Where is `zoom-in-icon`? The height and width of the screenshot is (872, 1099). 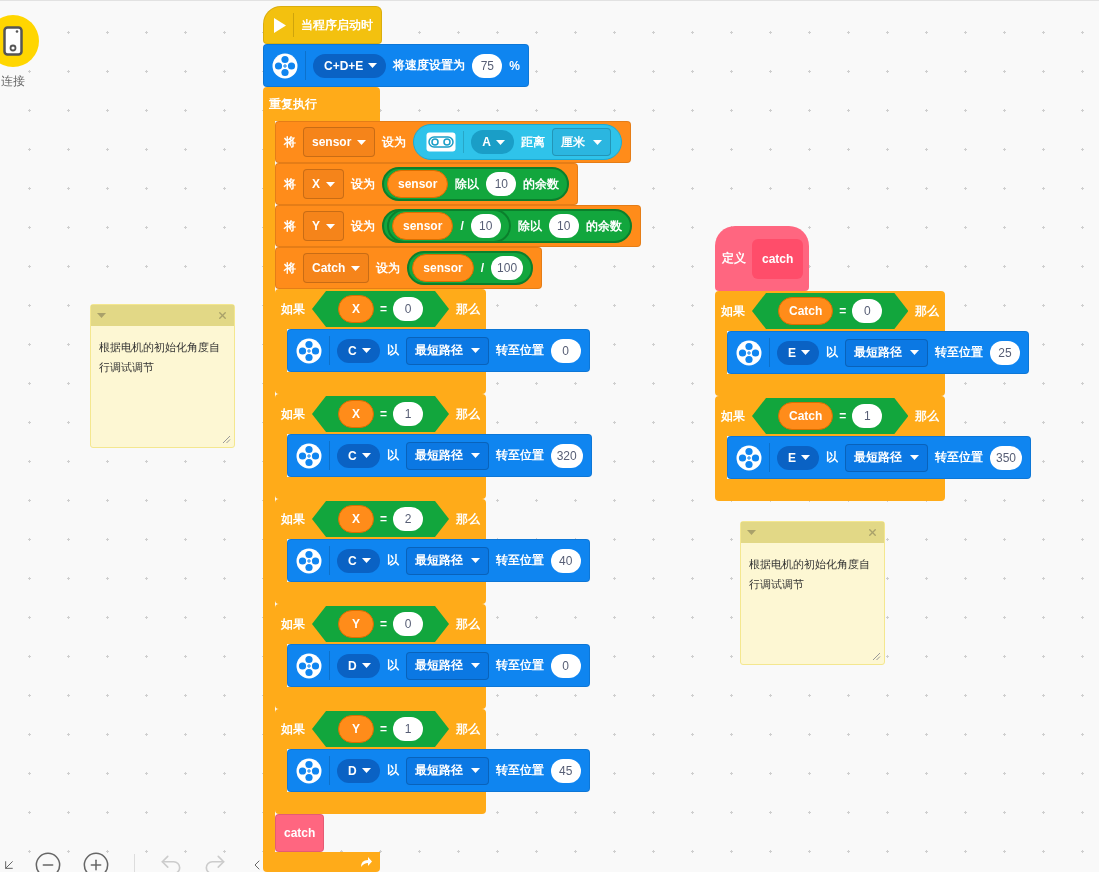
zoom-in-icon is located at coordinates (96, 861).